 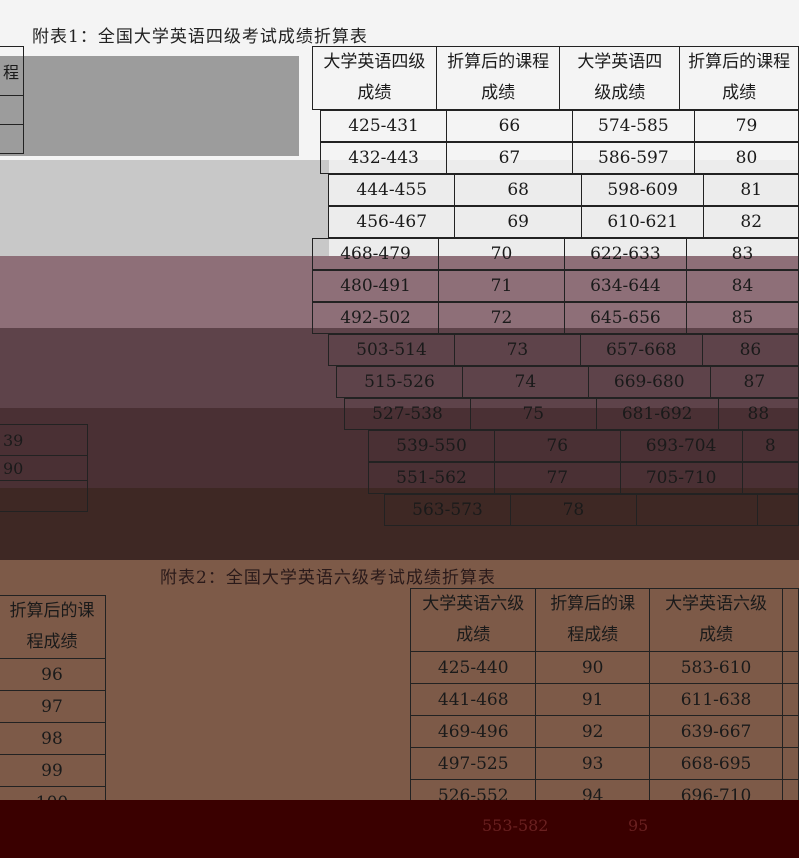 What do you see at coordinates (391, 350) in the screenshot?
I see `table1-cell: 503-514` at bounding box center [391, 350].